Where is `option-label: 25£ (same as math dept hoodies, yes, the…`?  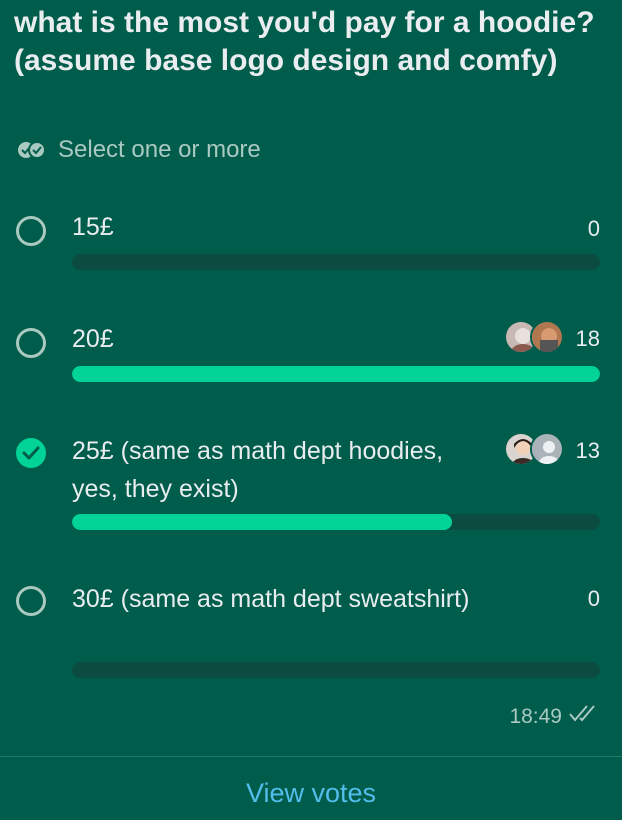
option-label: 25£ (same as math dept hoodies, yes, the… is located at coordinates (258, 470).